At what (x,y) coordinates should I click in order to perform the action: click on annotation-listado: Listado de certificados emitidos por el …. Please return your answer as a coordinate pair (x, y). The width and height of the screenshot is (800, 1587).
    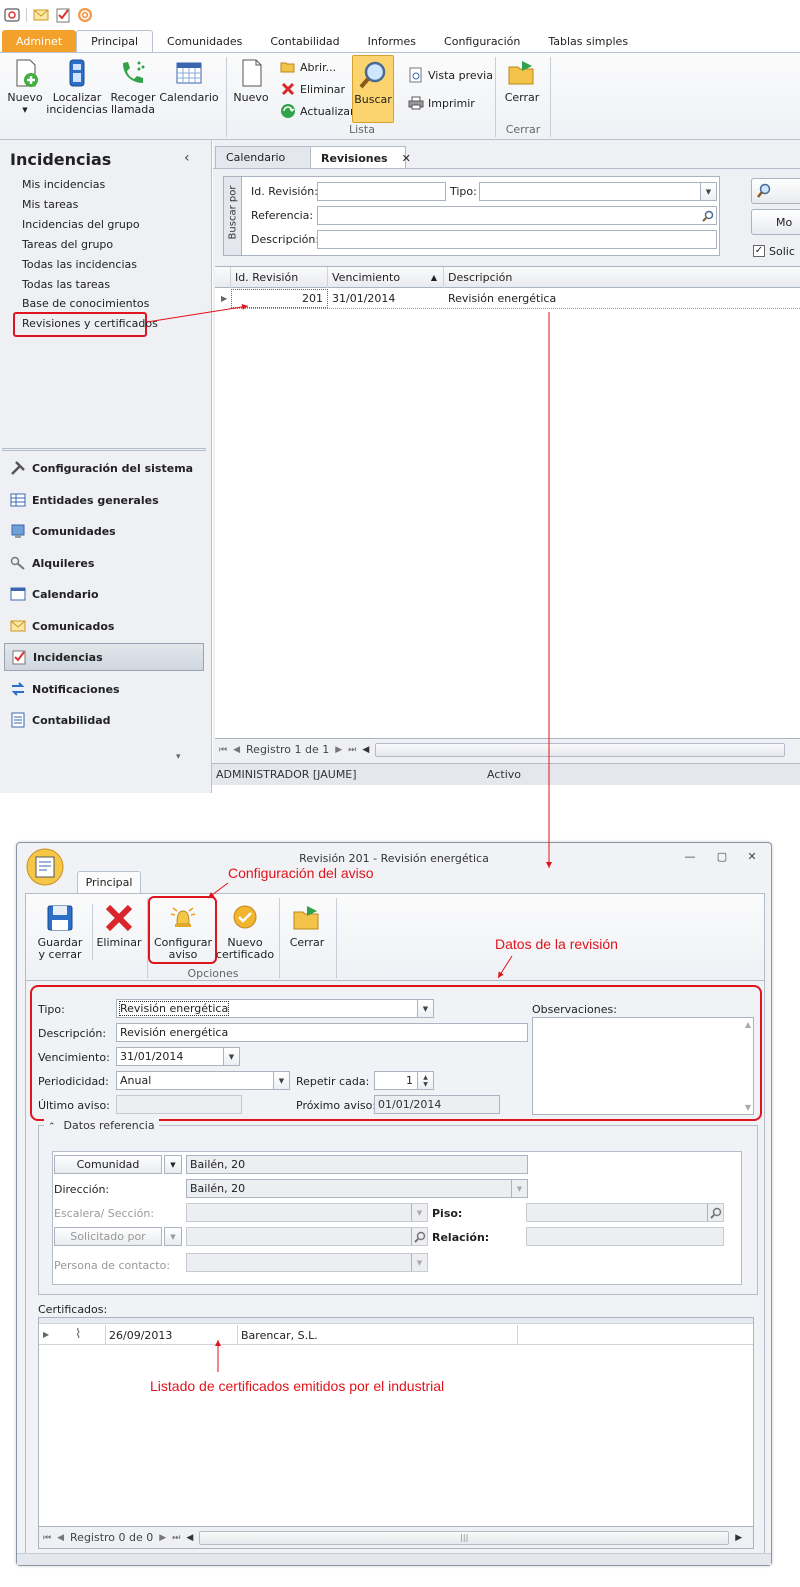
    Looking at the image, I should click on (297, 1386).